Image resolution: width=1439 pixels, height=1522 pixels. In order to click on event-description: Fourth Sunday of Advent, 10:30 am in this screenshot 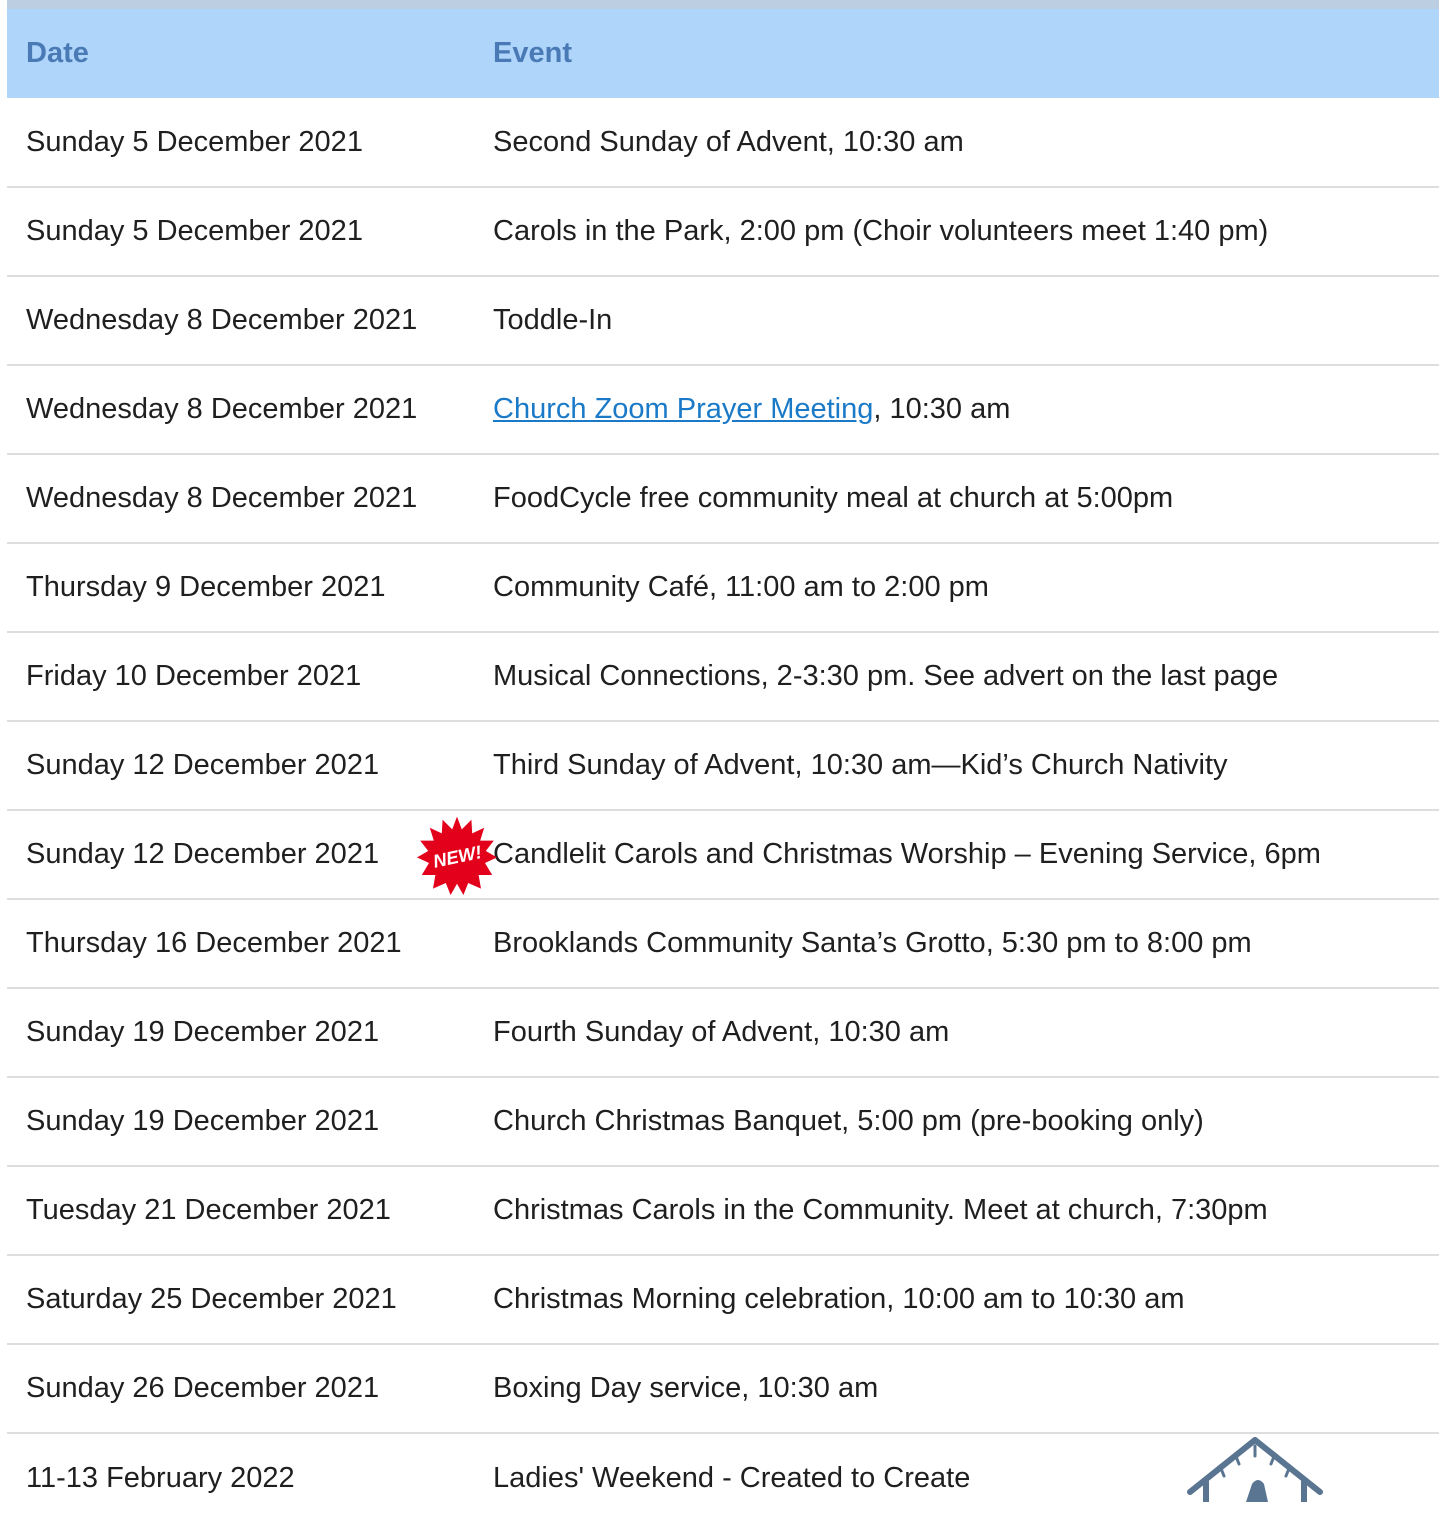, I will do `click(721, 1032)`.